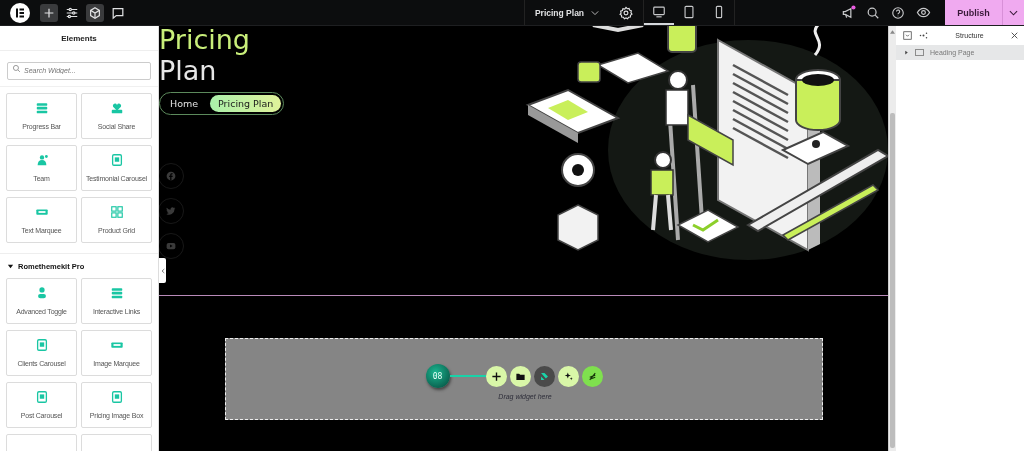  What do you see at coordinates (188, 70) in the screenshot?
I see `page-heading: Plan` at bounding box center [188, 70].